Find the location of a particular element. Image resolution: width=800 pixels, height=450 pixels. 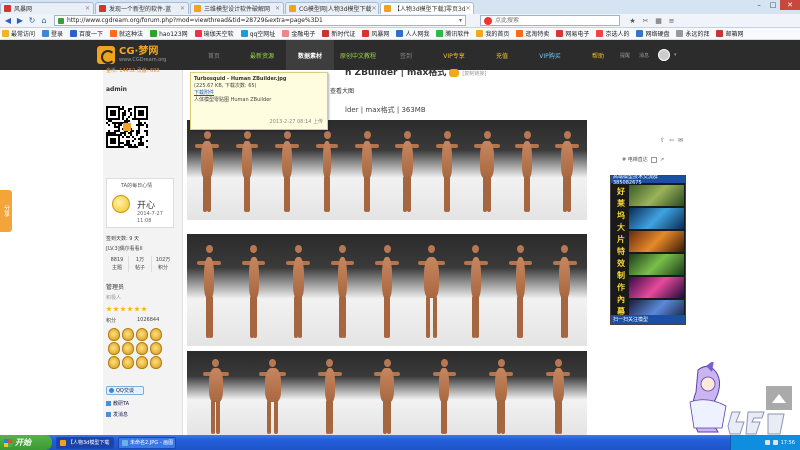

stat-posts: 1万 帖子 is located at coordinates (140, 264).